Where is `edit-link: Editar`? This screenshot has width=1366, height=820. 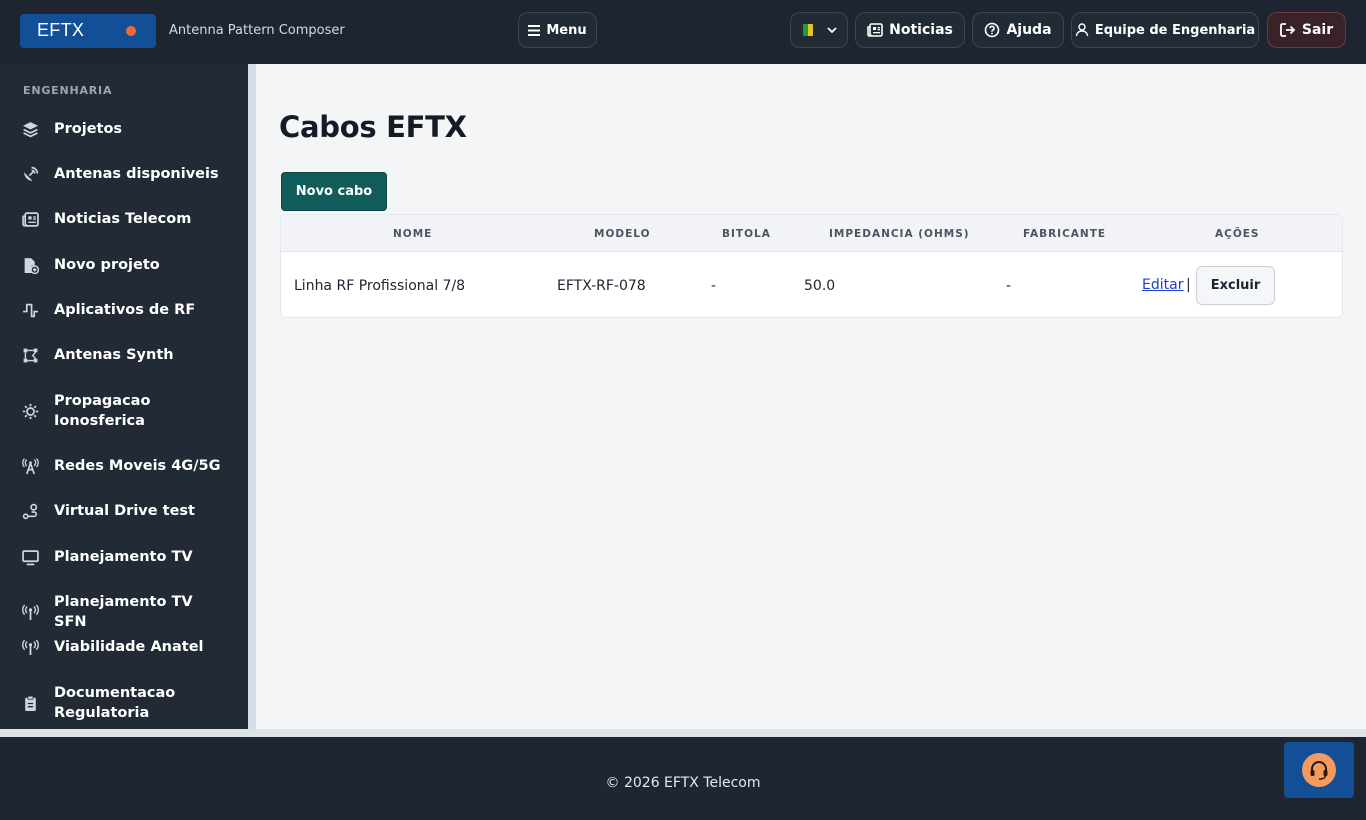
edit-link: Editar is located at coordinates (1162, 285).